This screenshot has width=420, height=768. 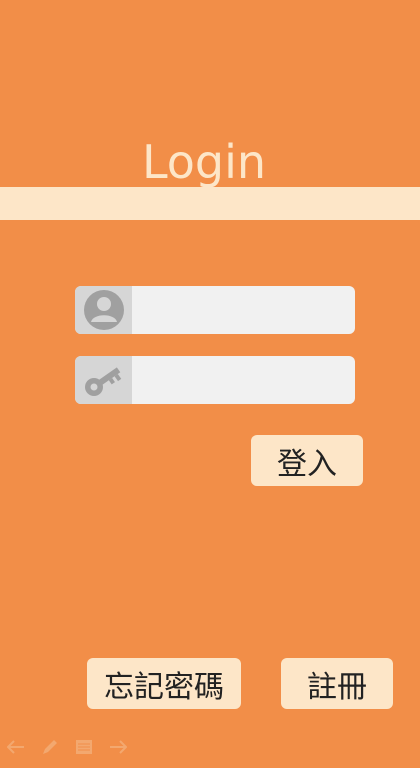 I want to click on password-input, so click(x=243, y=380).